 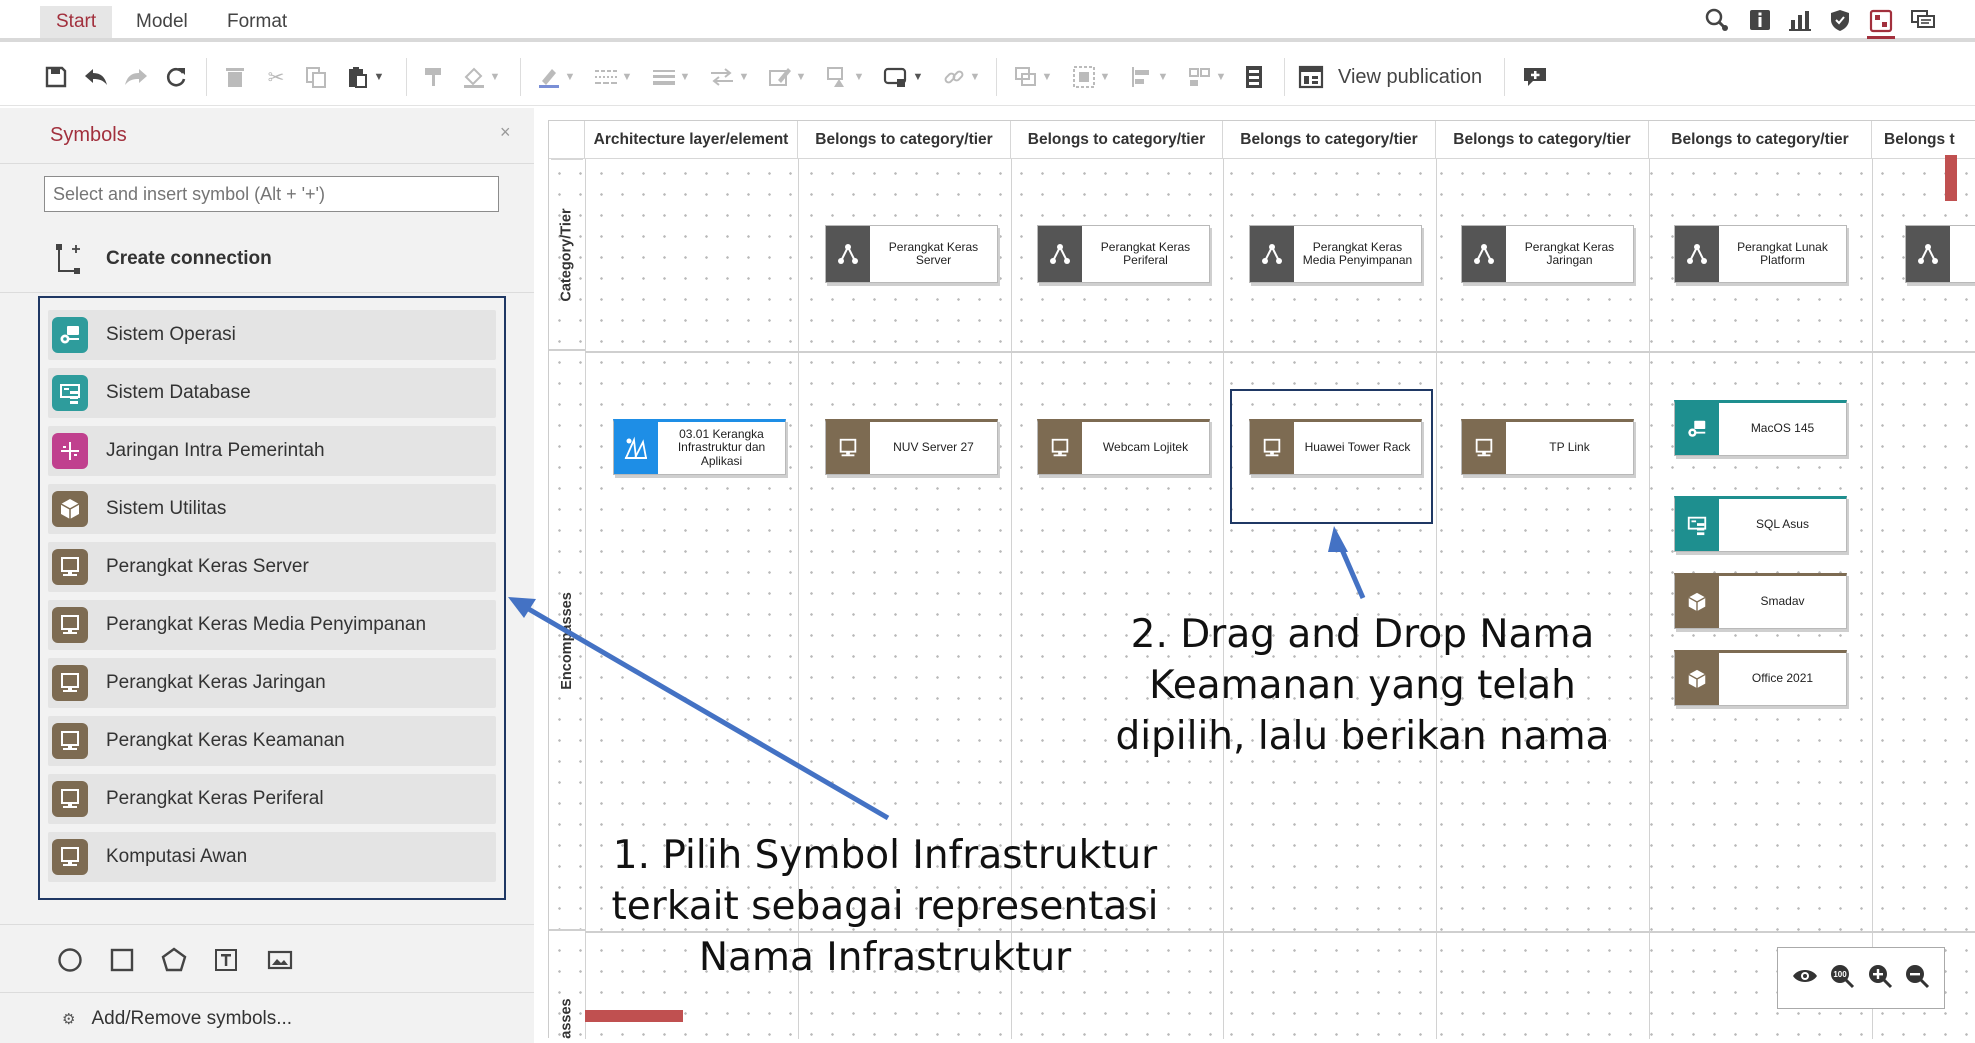 I want to click on arrow-to-drop-target, so click(x=1351, y=571).